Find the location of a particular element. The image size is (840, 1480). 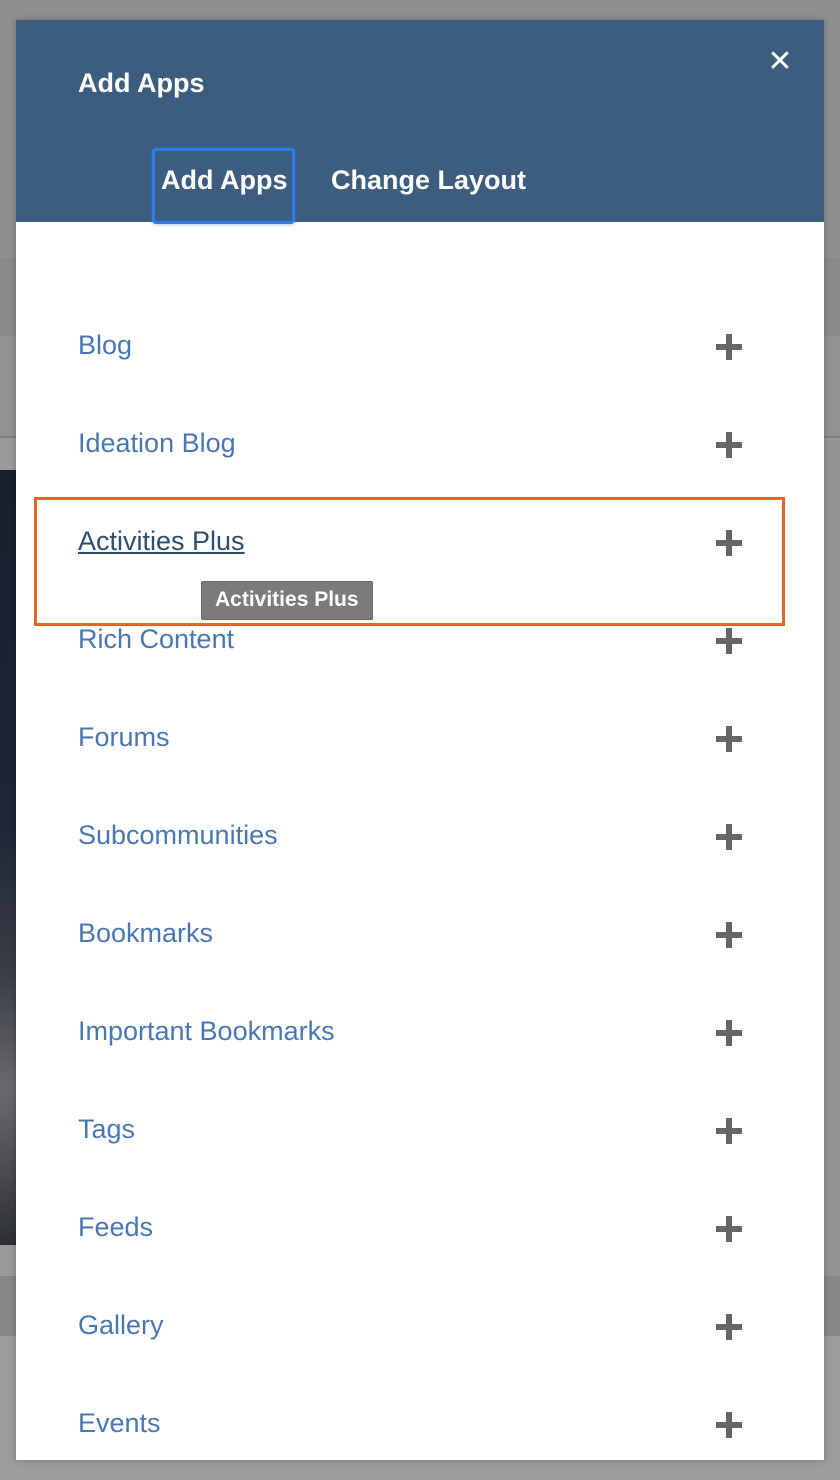

app-link-feeds: Feeds is located at coordinates (115, 1227).